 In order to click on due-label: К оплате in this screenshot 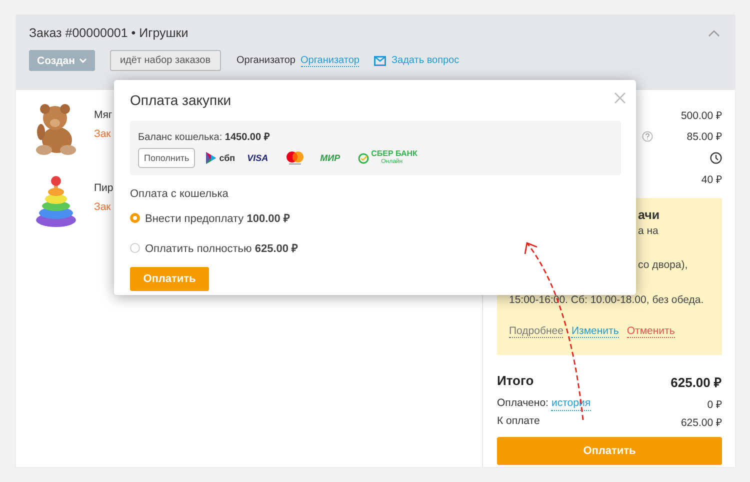, I will do `click(518, 422)`.